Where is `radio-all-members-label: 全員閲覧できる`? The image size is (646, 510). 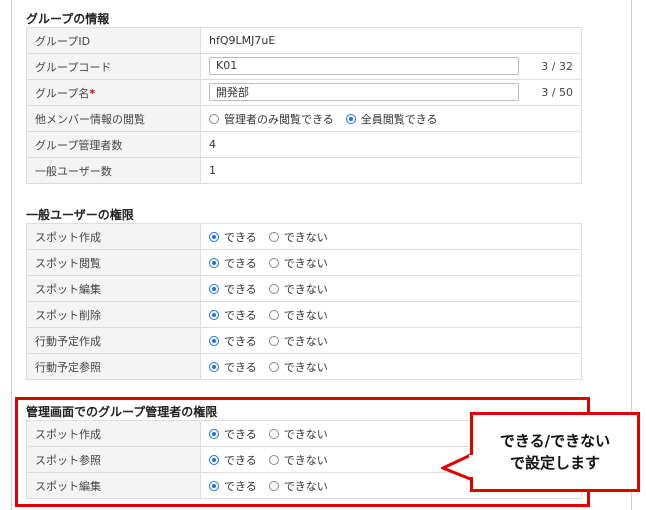
radio-all-members-label: 全員閲覧できる is located at coordinates (399, 119).